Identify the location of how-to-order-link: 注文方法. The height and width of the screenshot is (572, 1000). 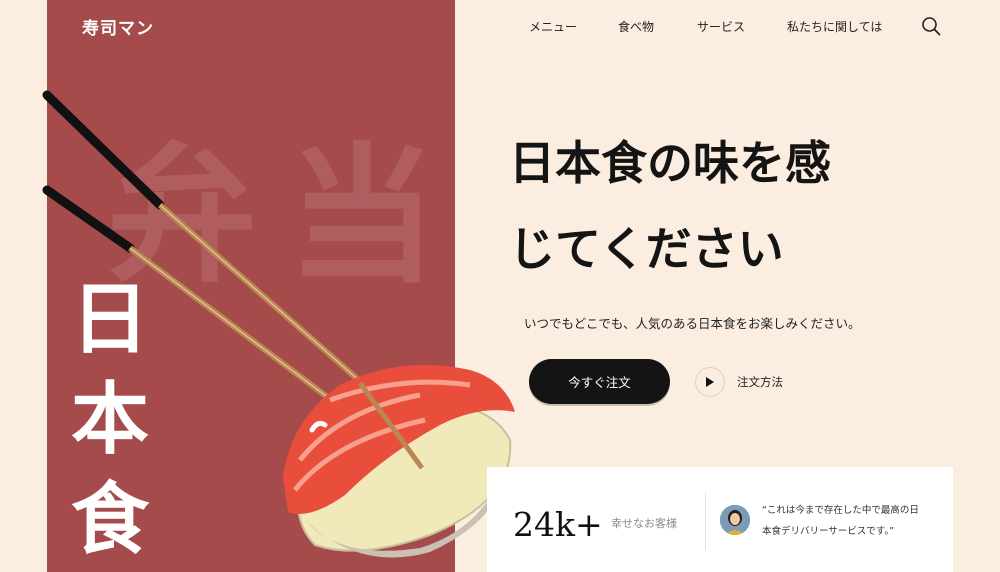
(739, 382).